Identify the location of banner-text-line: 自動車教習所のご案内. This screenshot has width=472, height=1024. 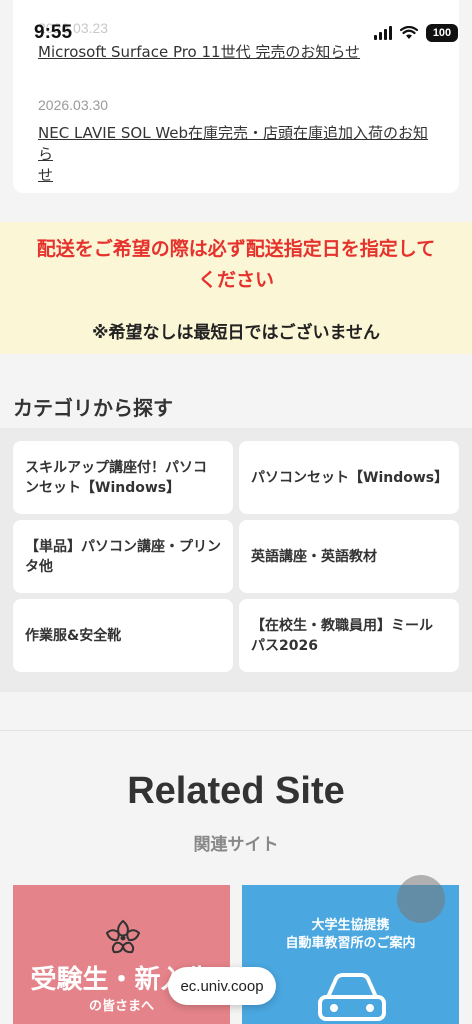
(350, 943).